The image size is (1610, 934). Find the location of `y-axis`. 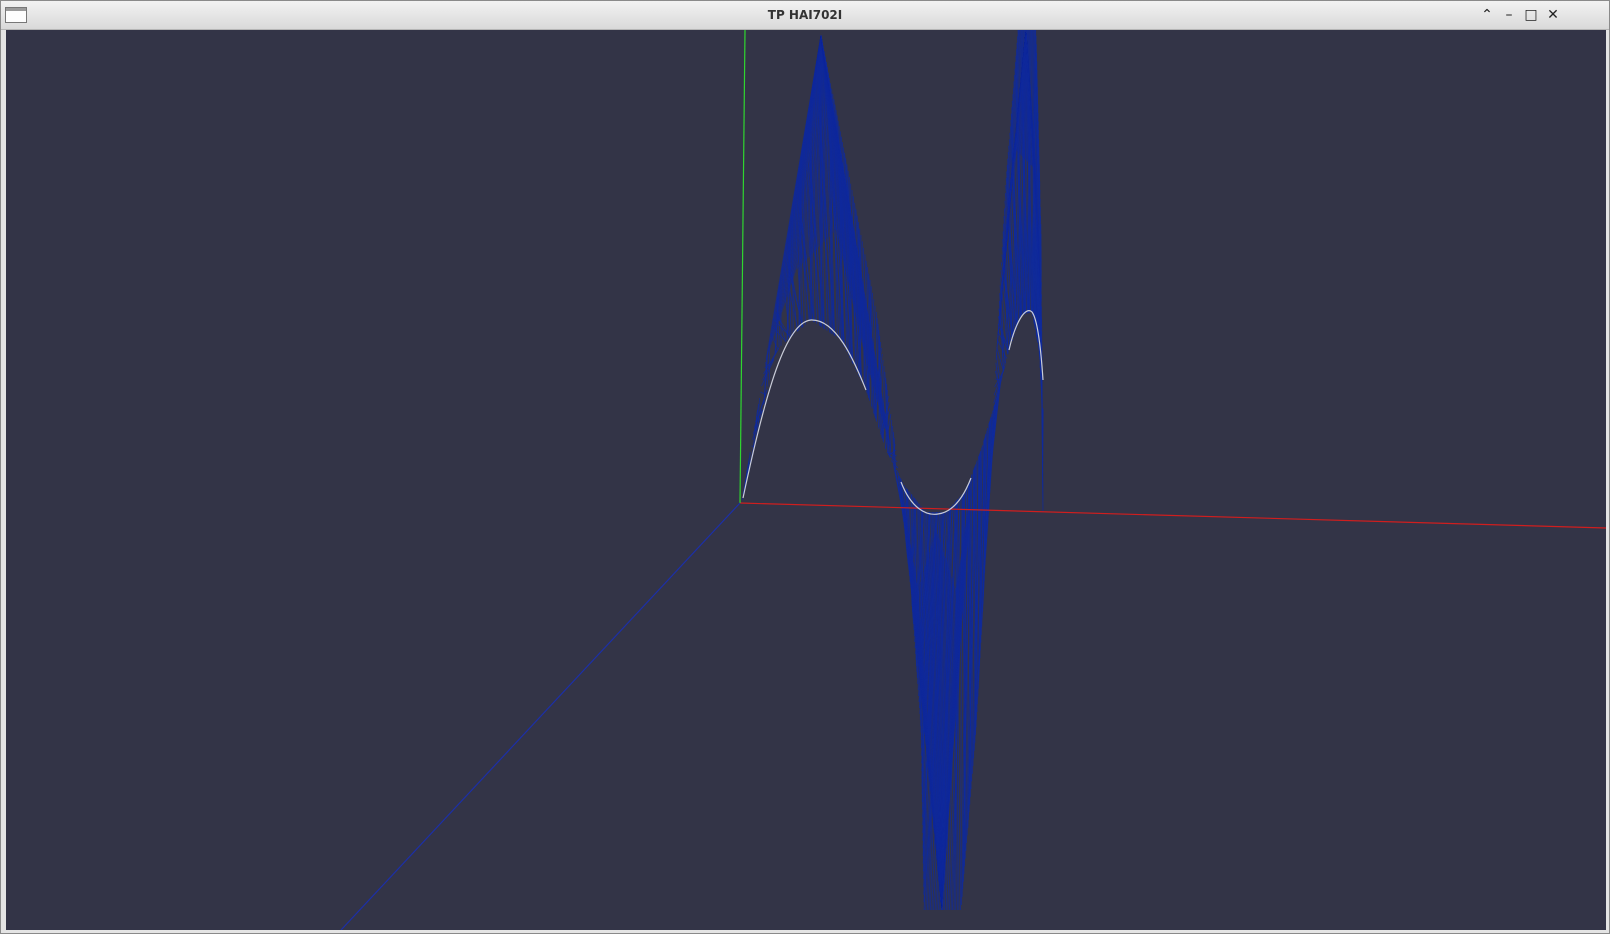

y-axis is located at coordinates (742, 267).